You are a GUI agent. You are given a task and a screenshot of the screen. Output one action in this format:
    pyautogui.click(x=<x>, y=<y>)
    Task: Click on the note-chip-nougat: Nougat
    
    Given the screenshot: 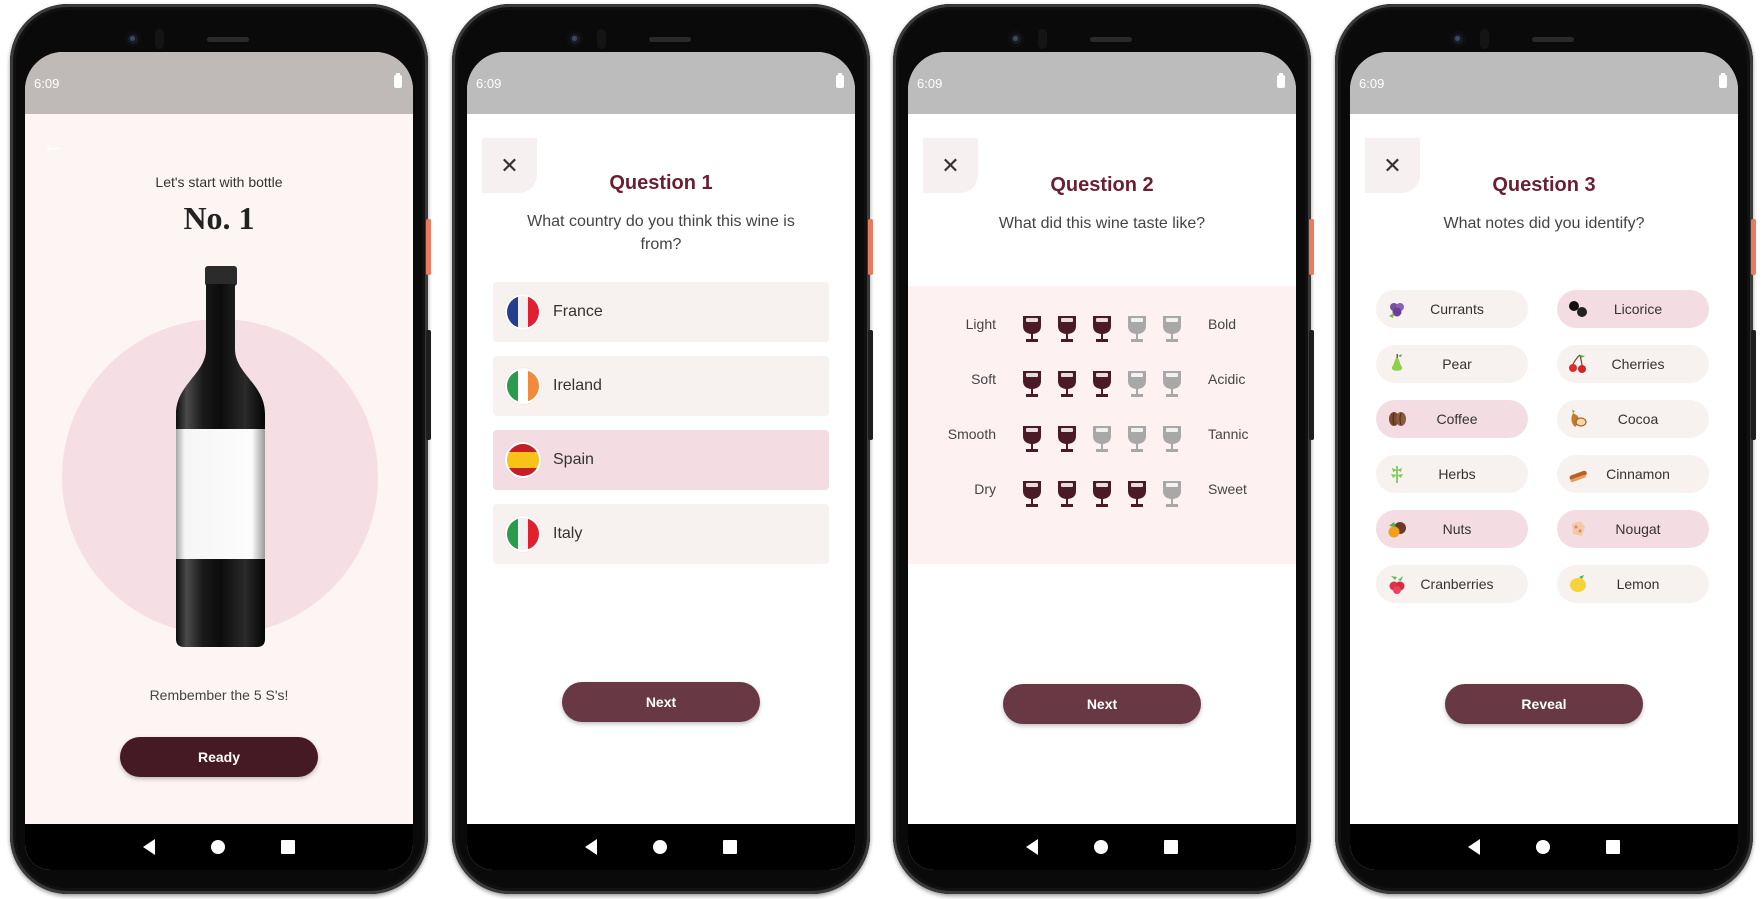 What is the action you would take?
    pyautogui.click(x=1633, y=529)
    